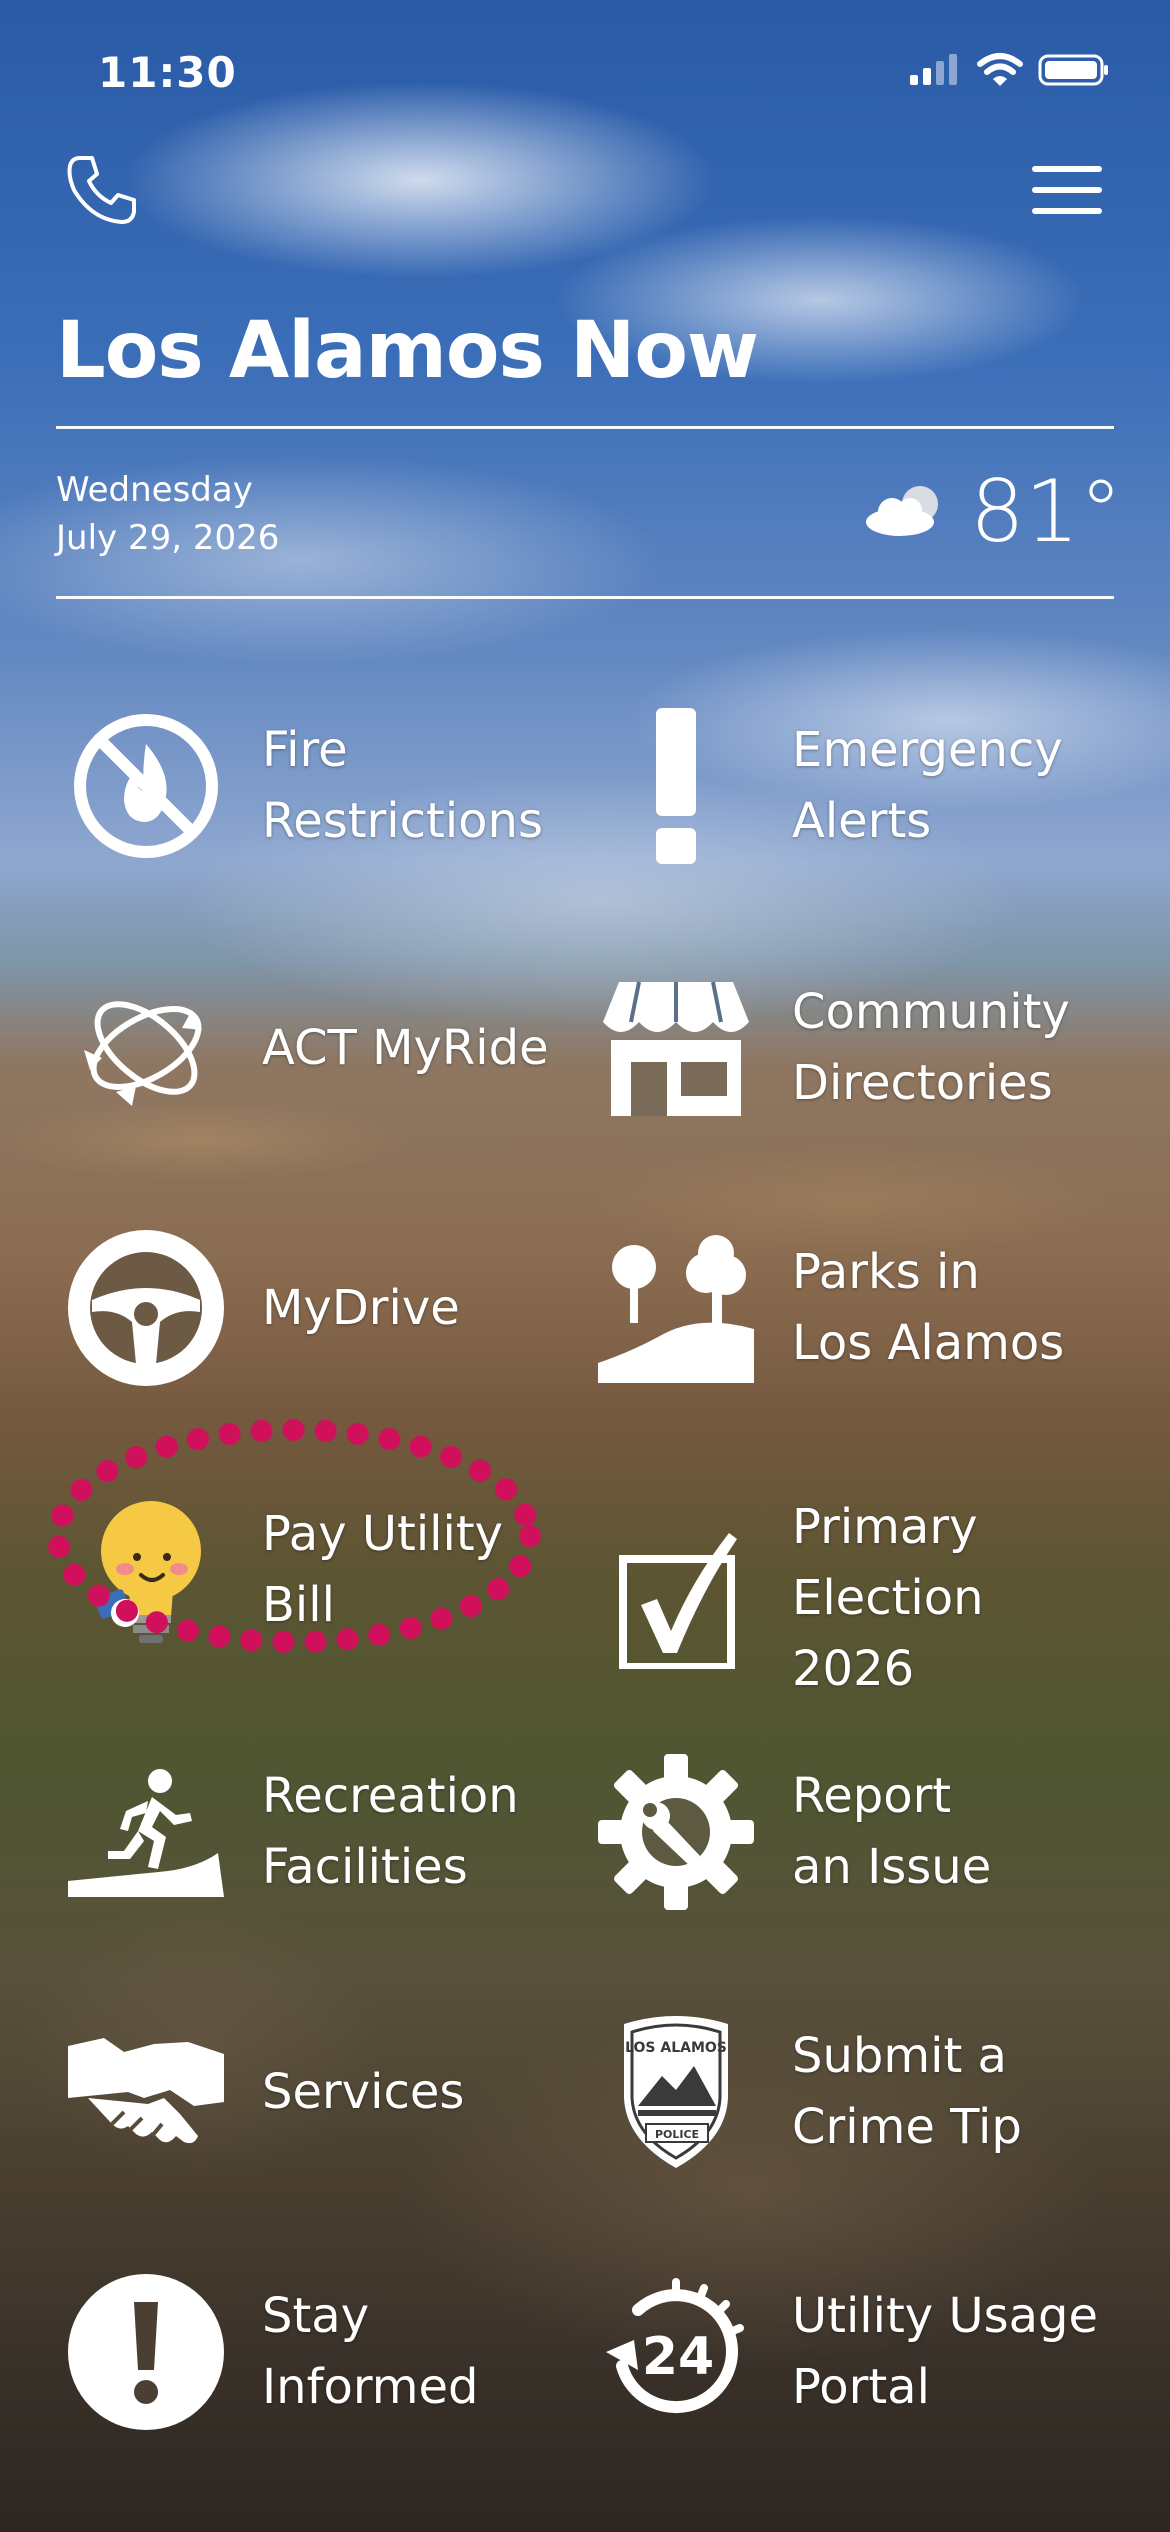 This screenshot has height=2532, width=1170. I want to click on tile-utility-usage-portal: 24 Utility Usage Portal, so click(848, 2352).